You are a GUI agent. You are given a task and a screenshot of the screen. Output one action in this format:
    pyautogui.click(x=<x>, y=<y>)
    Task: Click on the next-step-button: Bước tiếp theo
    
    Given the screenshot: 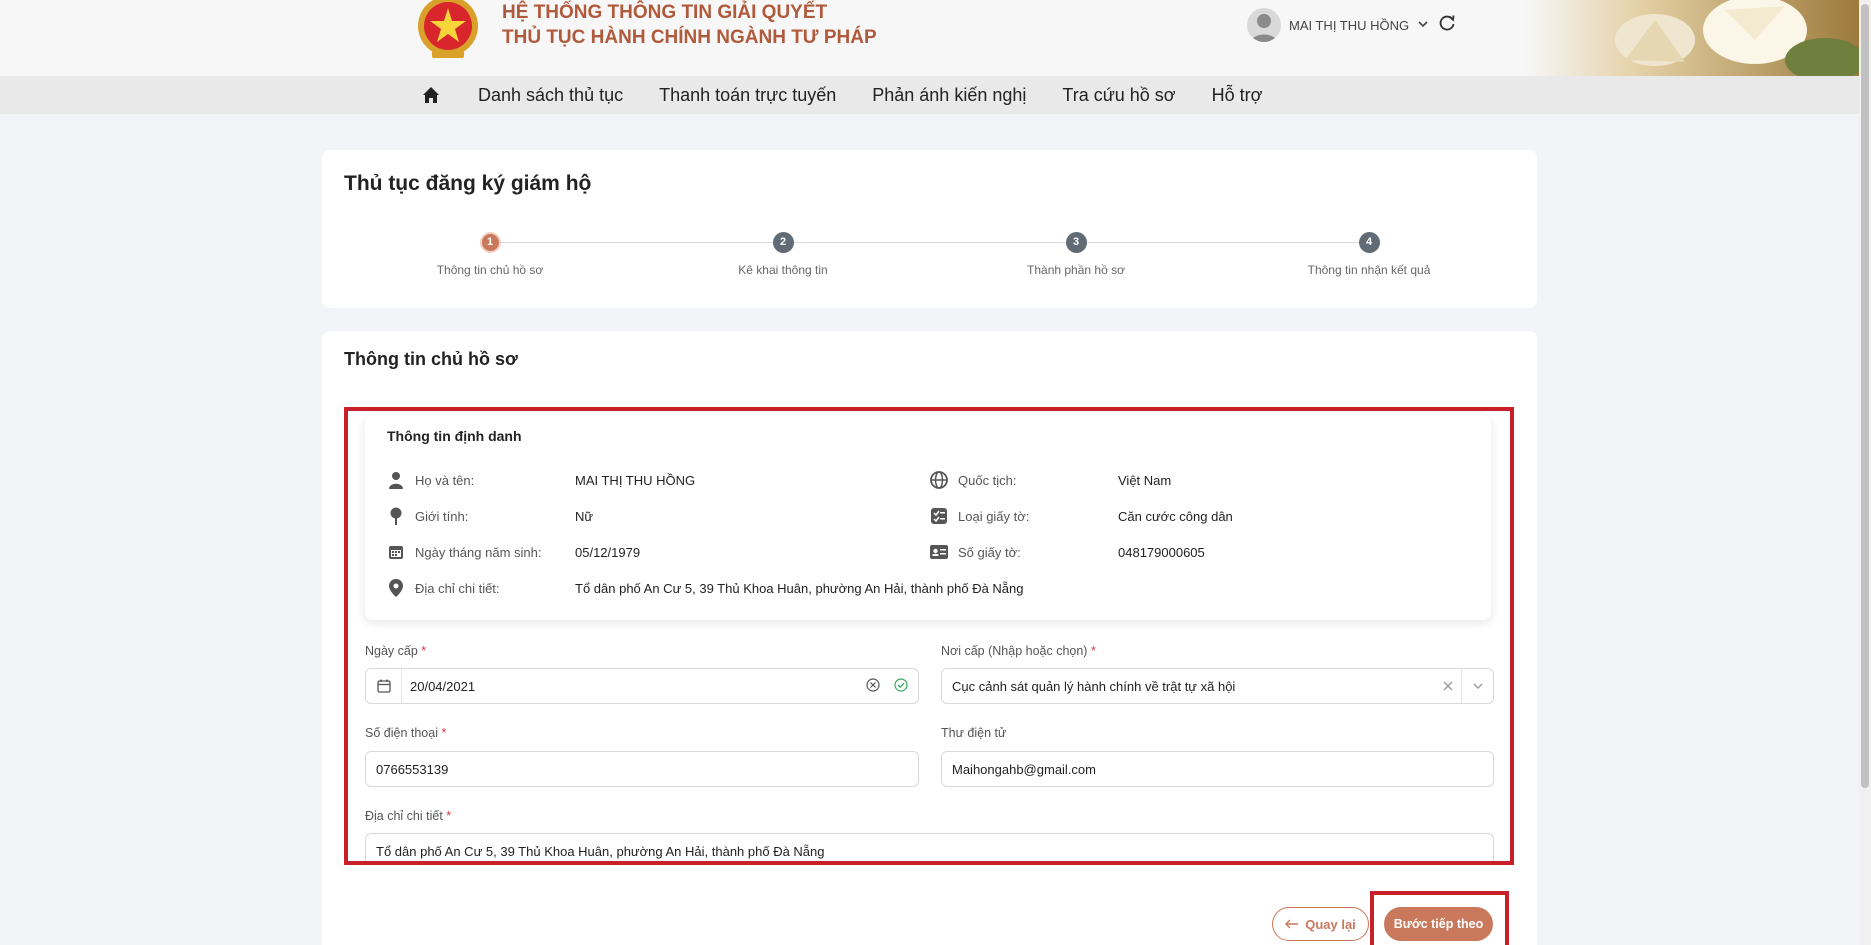 What is the action you would take?
    pyautogui.click(x=1438, y=924)
    